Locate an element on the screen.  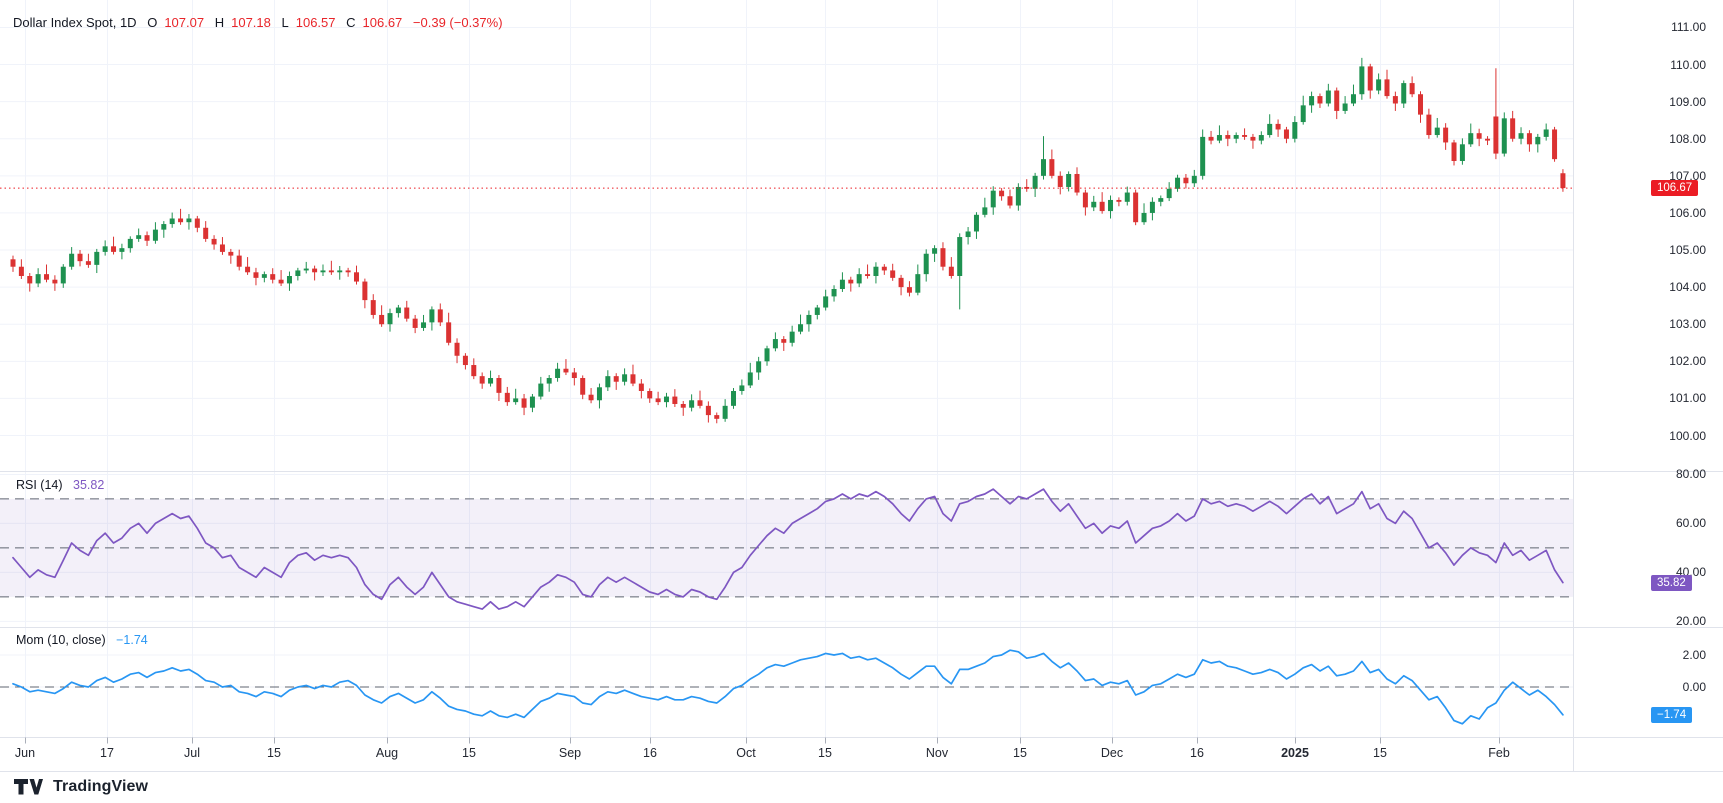
axis-price-label: 104.00 is located at coordinates (1687, 287).